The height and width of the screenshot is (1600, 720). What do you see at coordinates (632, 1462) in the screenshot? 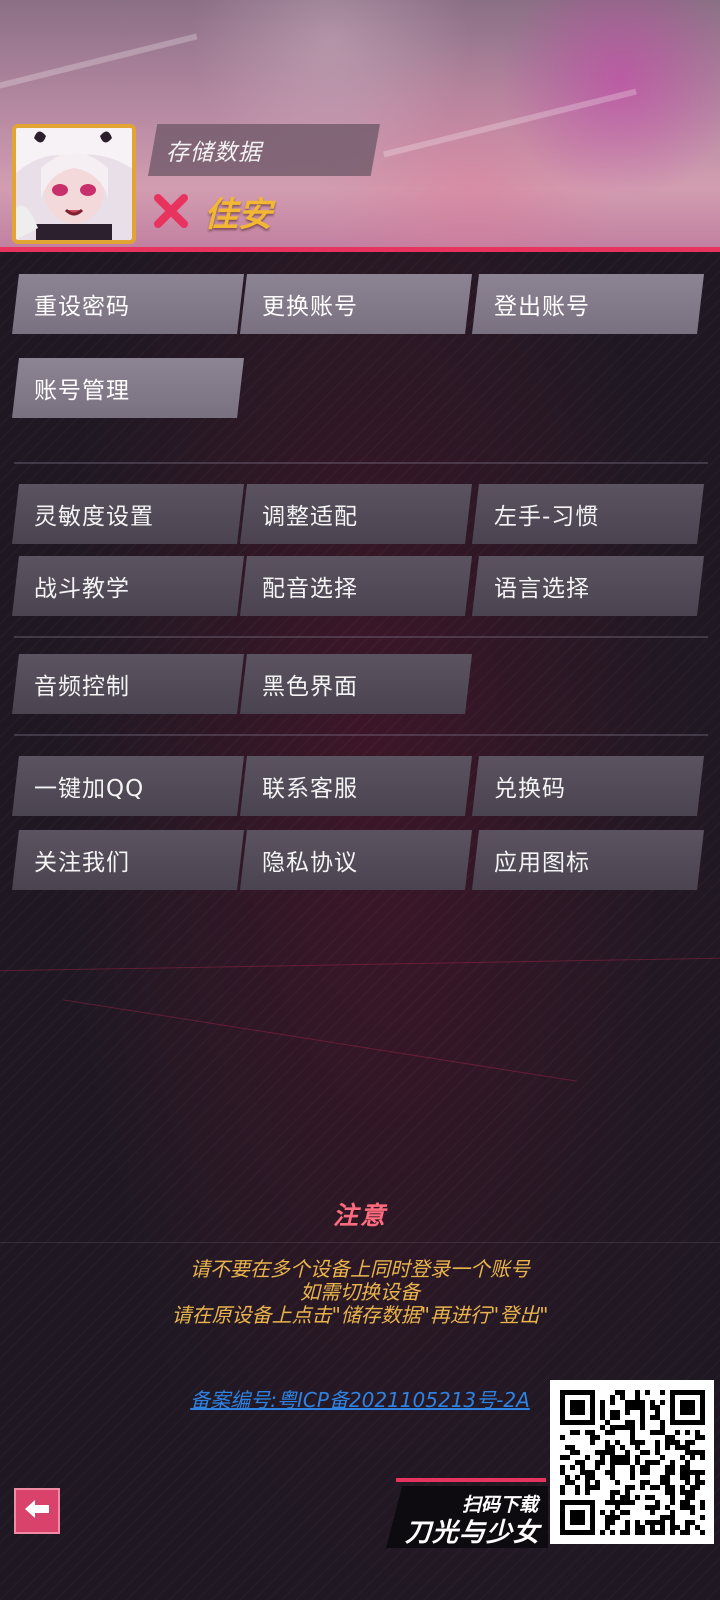
I see `qr-code` at bounding box center [632, 1462].